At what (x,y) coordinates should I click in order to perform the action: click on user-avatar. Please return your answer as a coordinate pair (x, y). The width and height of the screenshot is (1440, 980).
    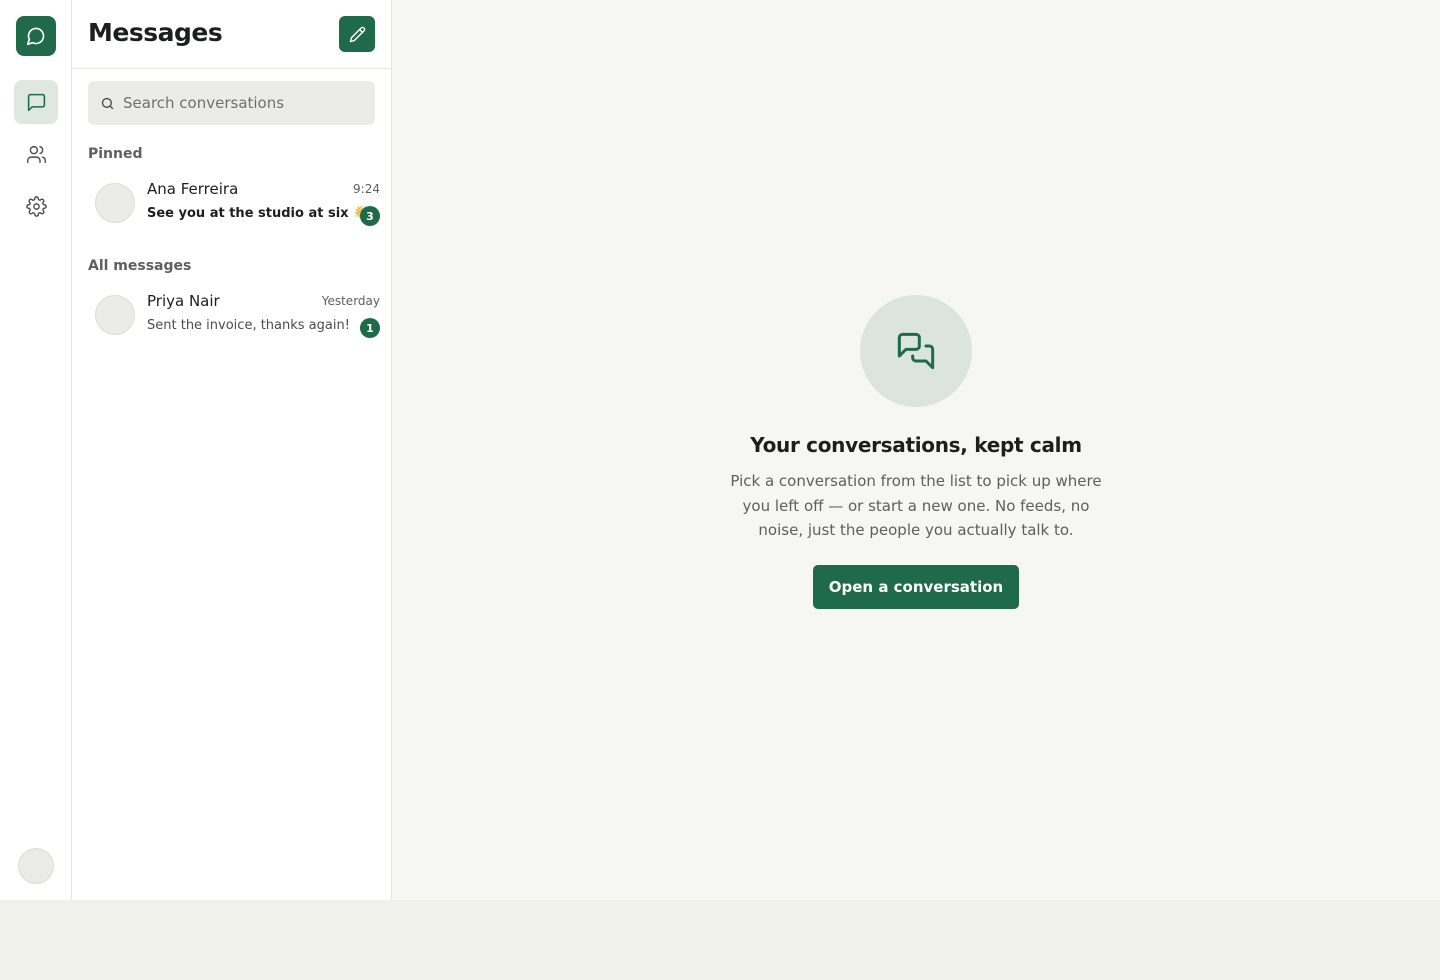
    Looking at the image, I should click on (36, 866).